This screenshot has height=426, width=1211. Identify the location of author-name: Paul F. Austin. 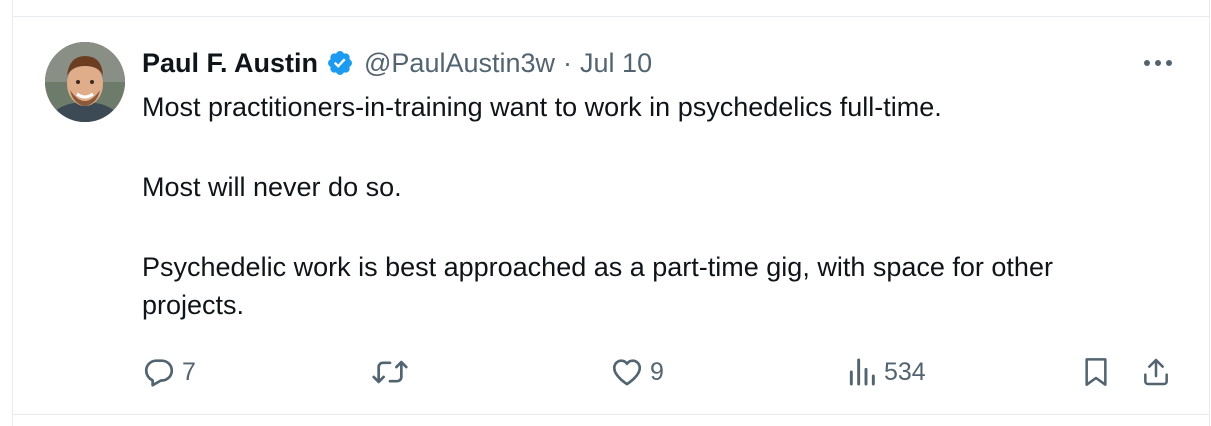
(230, 63).